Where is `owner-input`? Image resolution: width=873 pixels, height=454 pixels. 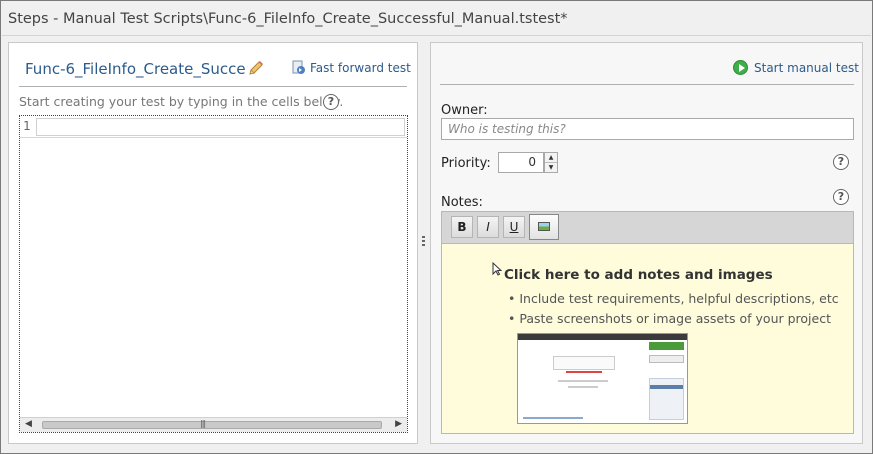 owner-input is located at coordinates (647, 129).